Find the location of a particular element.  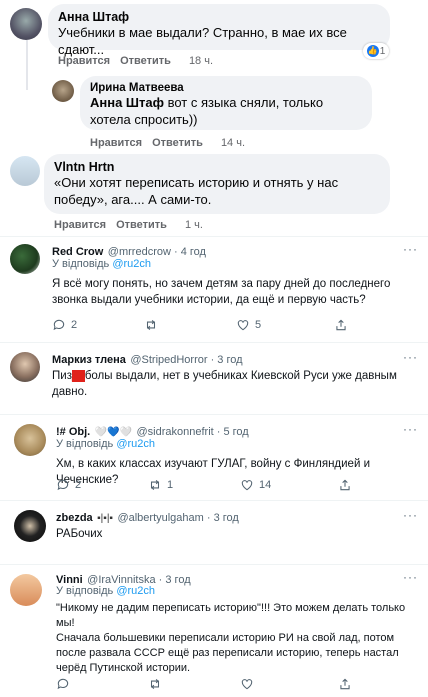

timestamp: 18 ч. is located at coordinates (201, 61).